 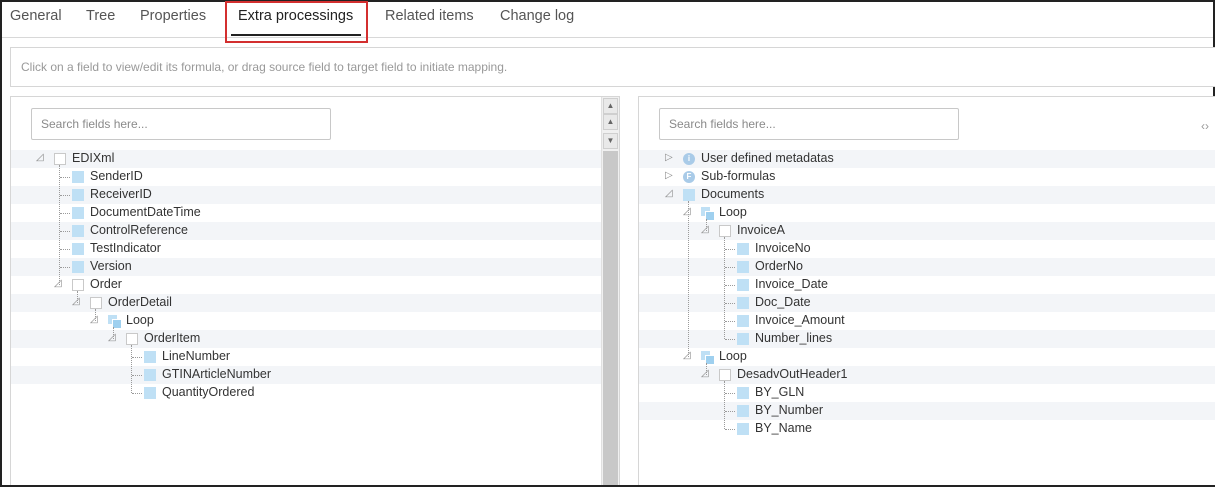 What do you see at coordinates (783, 428) in the screenshot?
I see `tree-field-label: BY_Name` at bounding box center [783, 428].